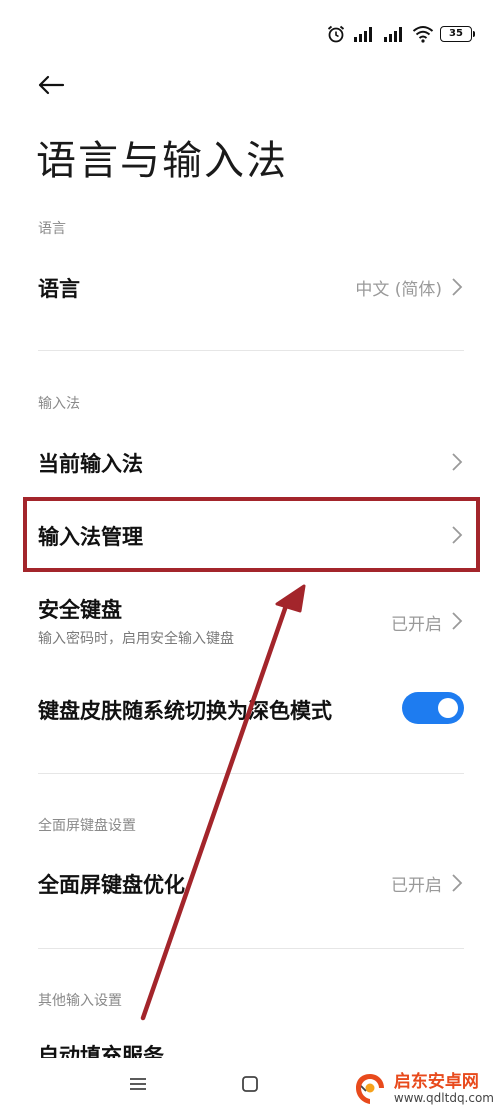  I want to click on current-input-method-row: 当前输入法, so click(250, 462).